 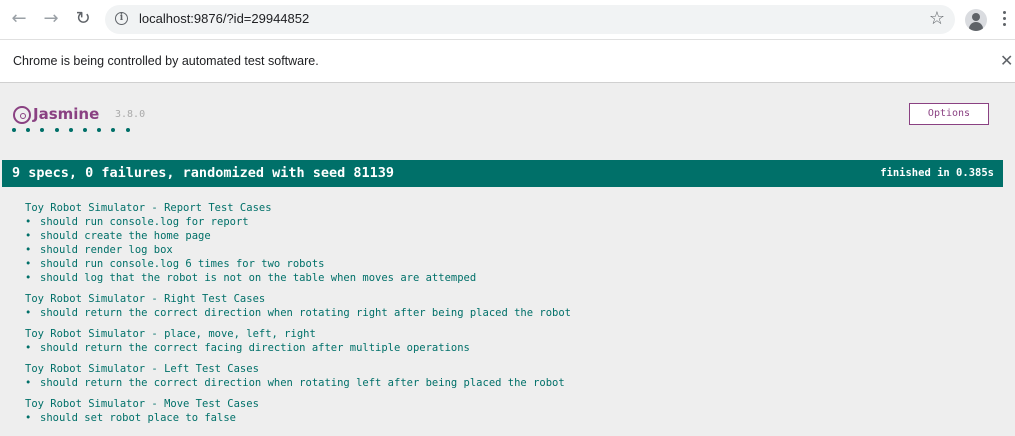 I want to click on info-icon: i, so click(x=121, y=18).